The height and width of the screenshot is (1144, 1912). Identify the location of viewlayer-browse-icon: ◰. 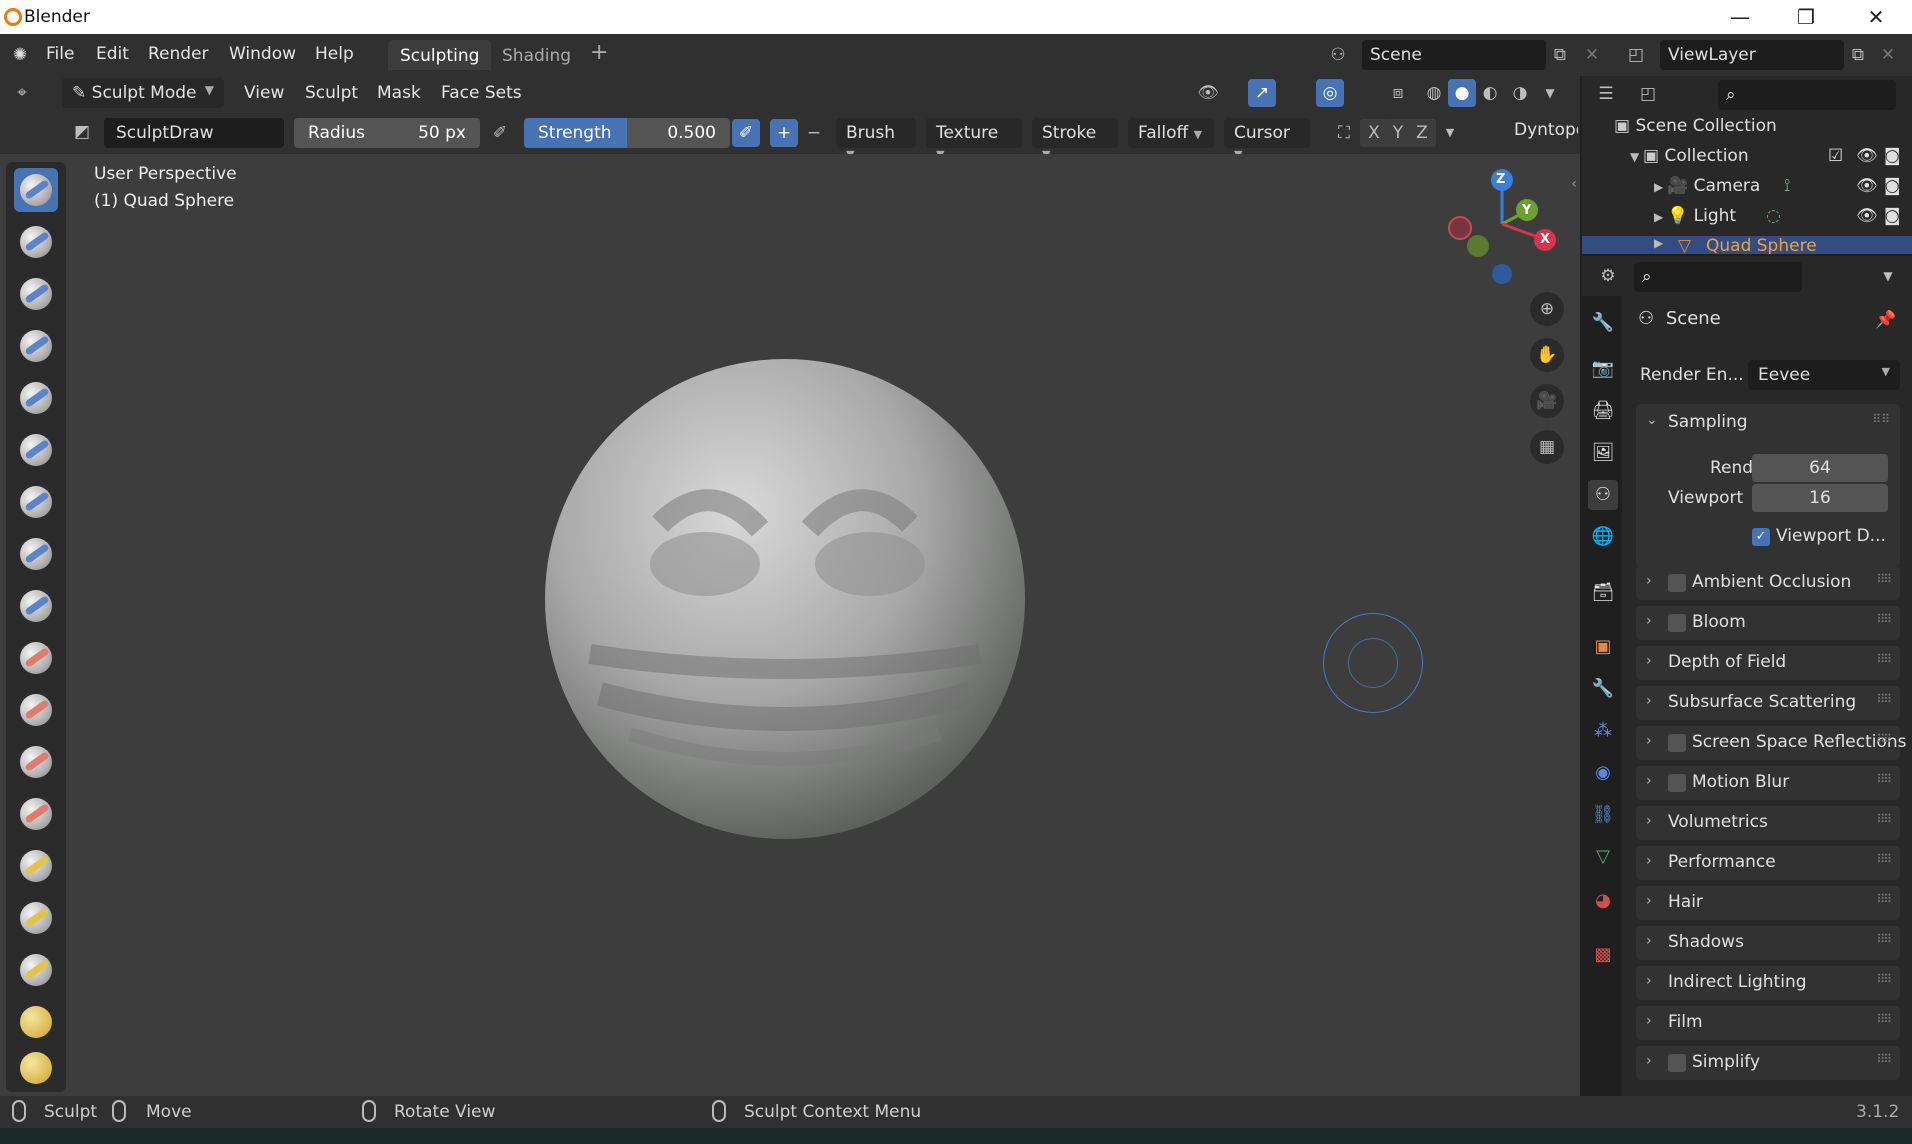
(1636, 55).